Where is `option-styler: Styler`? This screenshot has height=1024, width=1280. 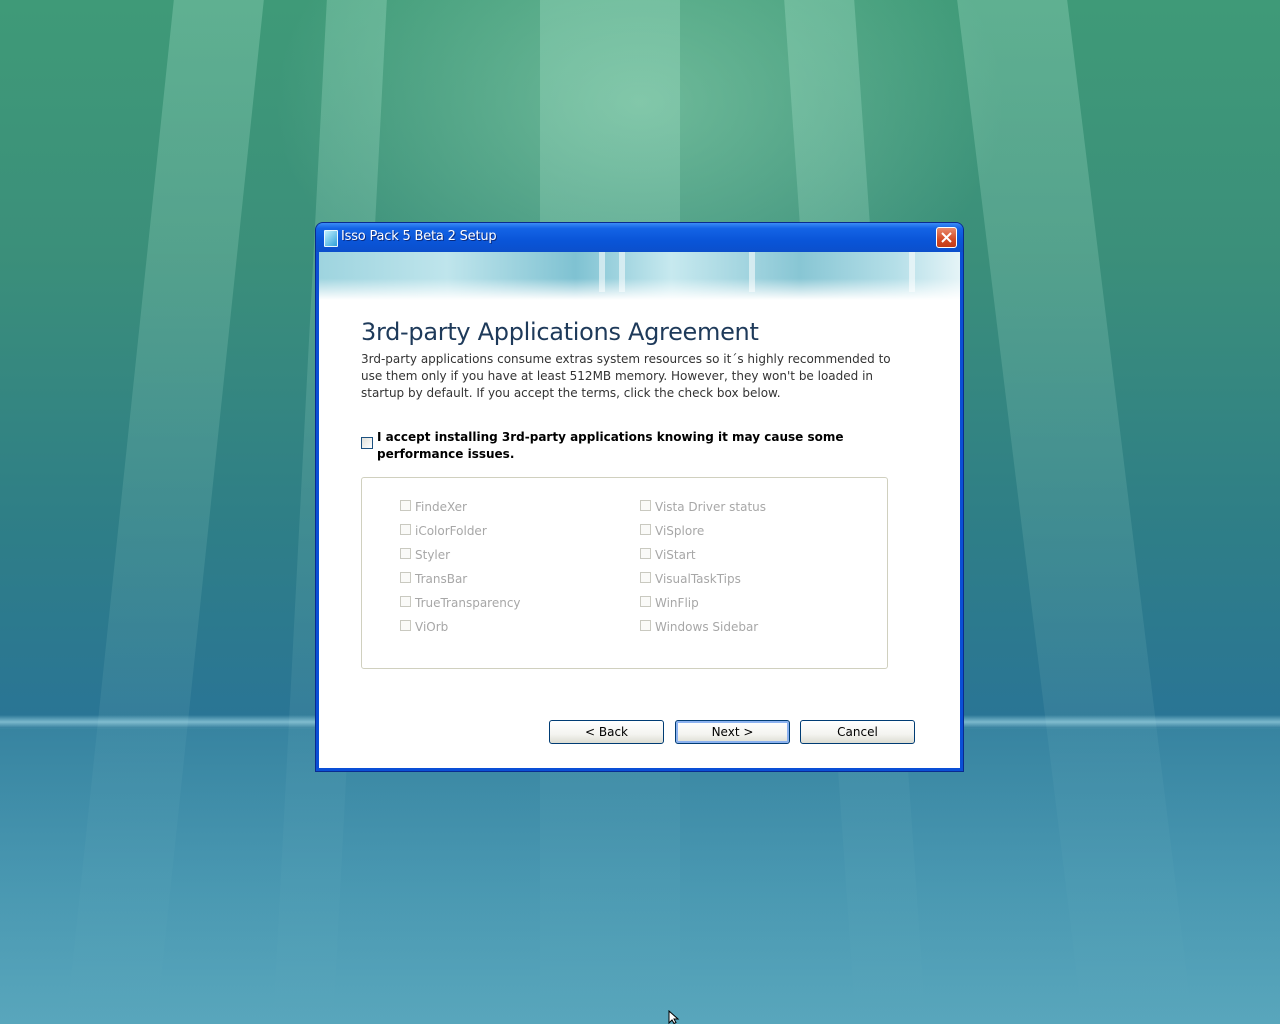
option-styler: Styler is located at coordinates (425, 556).